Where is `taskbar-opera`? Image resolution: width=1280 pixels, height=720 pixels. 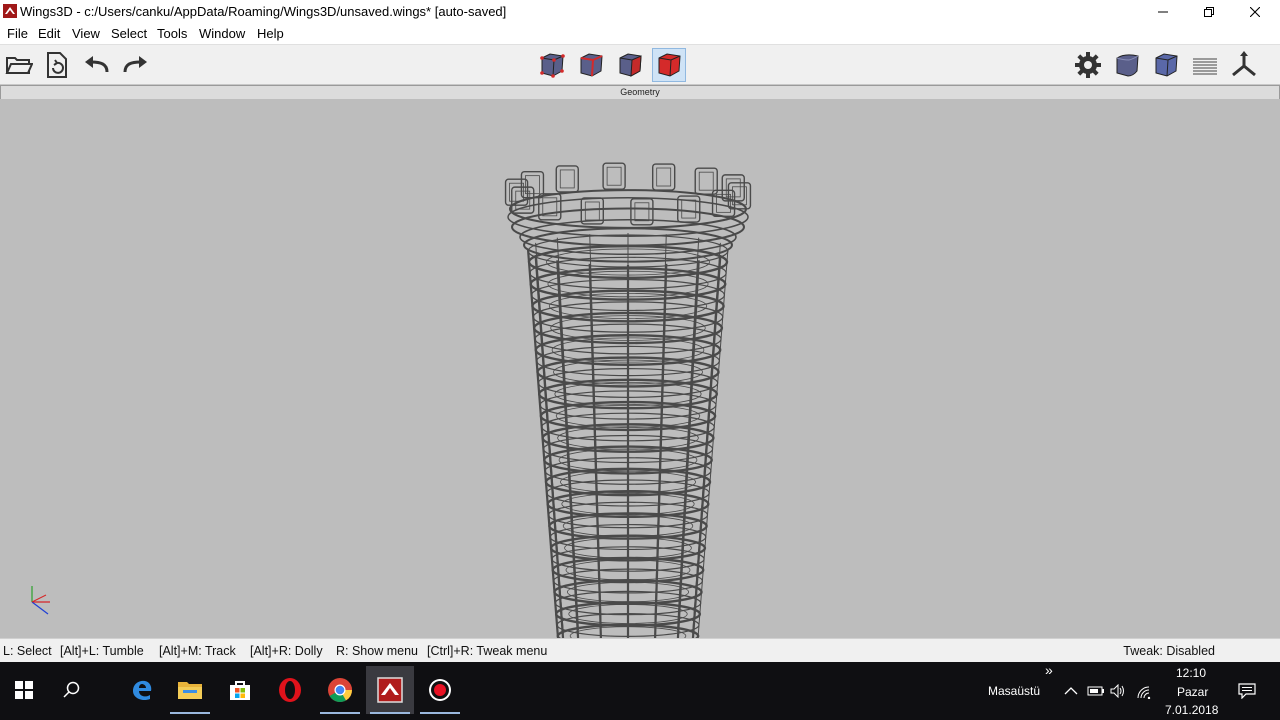 taskbar-opera is located at coordinates (290, 690).